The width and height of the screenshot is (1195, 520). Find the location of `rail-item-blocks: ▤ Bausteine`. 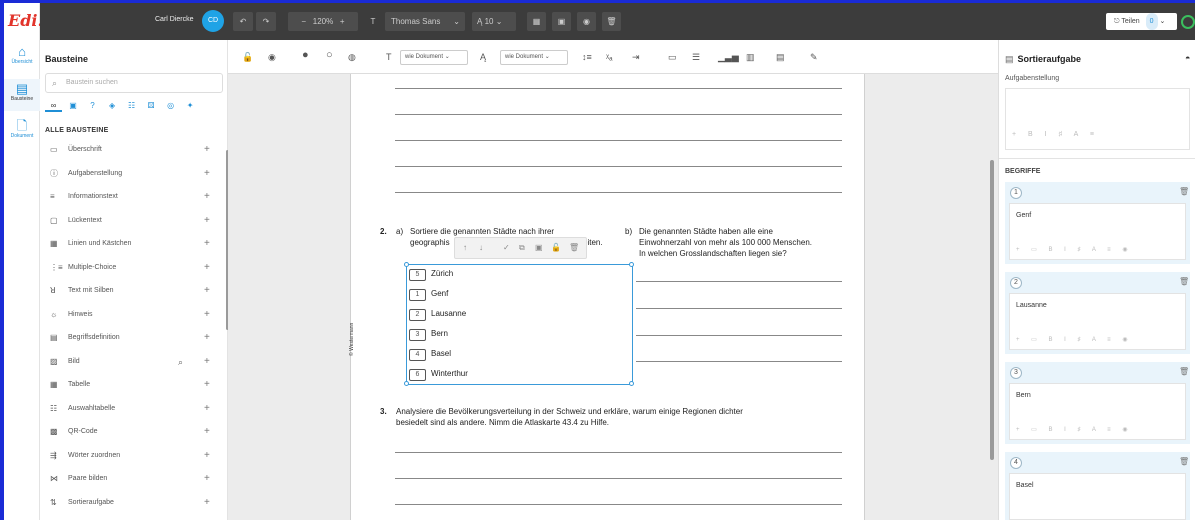

rail-item-blocks: ▤ Bausteine is located at coordinates (22, 95).